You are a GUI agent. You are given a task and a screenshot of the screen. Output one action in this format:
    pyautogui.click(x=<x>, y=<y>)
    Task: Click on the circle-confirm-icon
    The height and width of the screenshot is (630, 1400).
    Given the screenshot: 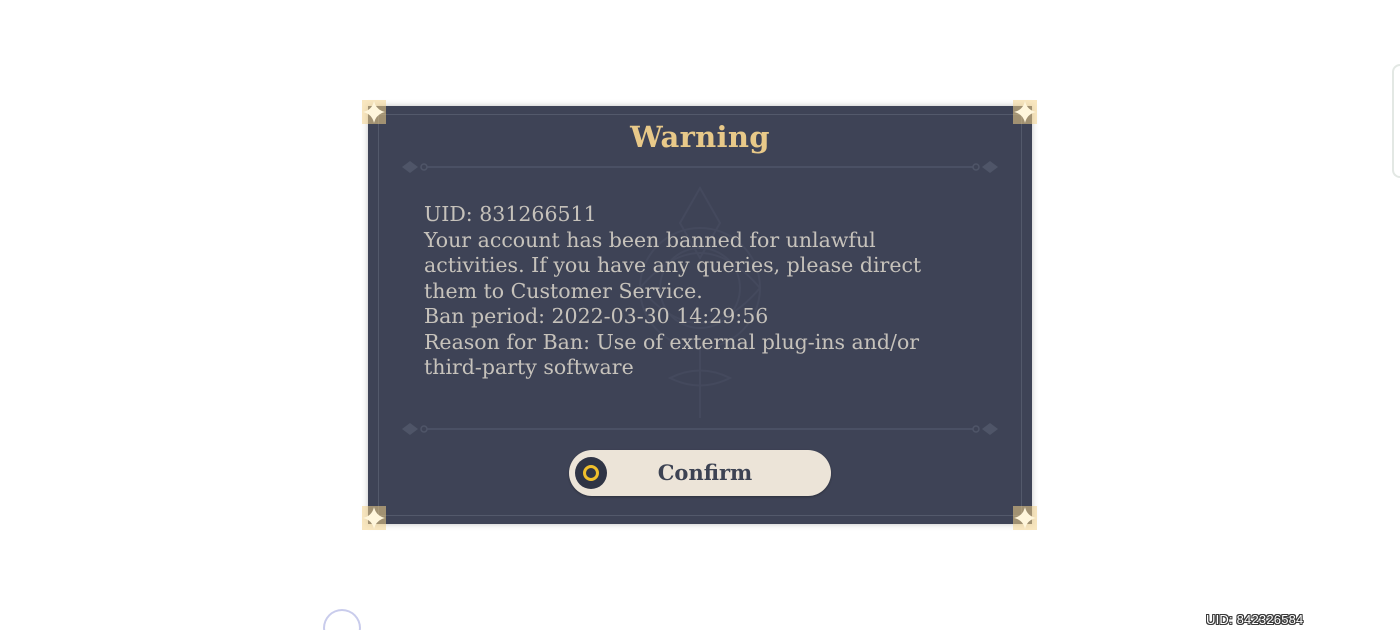 What is the action you would take?
    pyautogui.click(x=591, y=473)
    